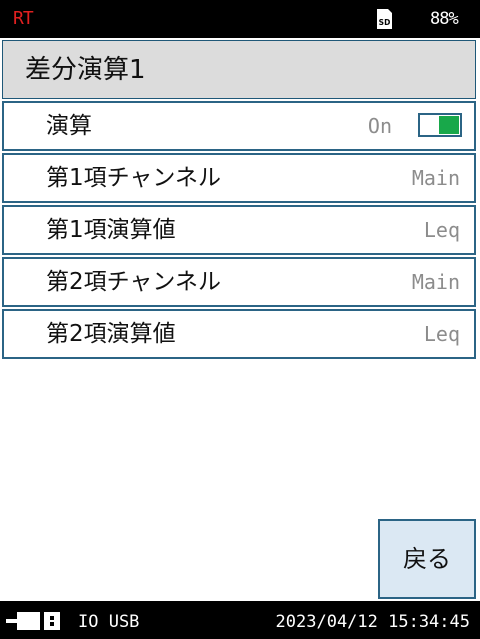  I want to click on setting-label: 第2項演算値, so click(111, 334).